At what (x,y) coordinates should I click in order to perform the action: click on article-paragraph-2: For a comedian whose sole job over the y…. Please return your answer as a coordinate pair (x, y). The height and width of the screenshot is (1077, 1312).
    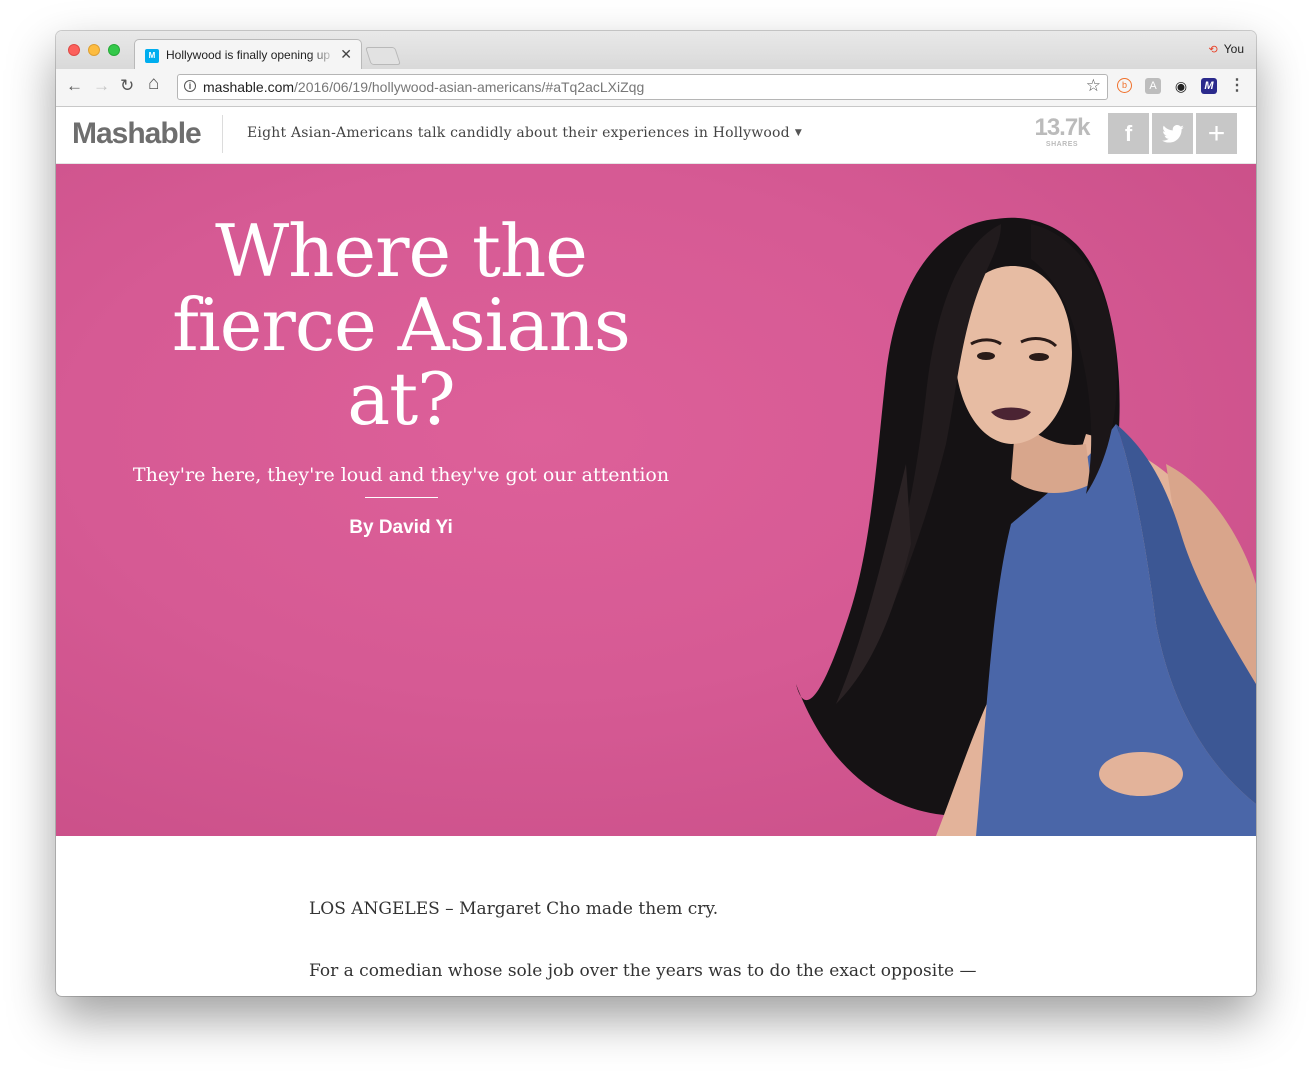
    Looking at the image, I should click on (643, 971).